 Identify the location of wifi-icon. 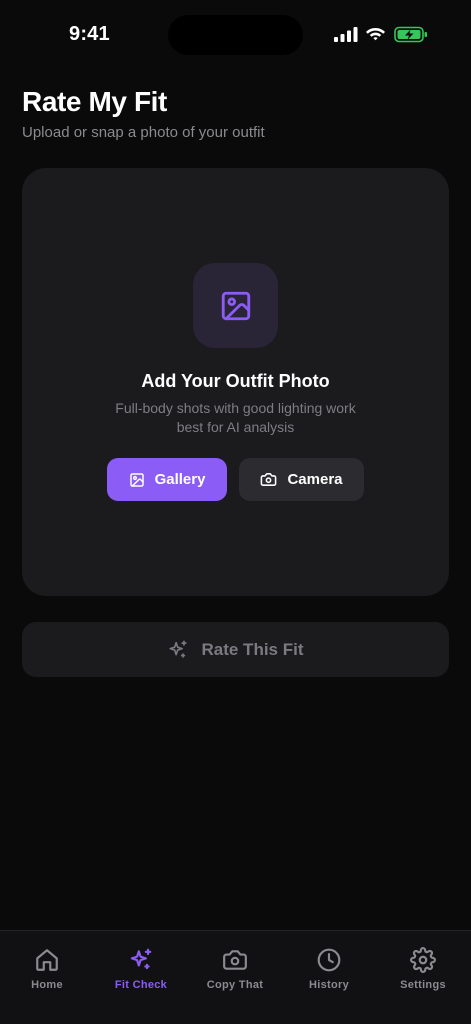
(375, 34).